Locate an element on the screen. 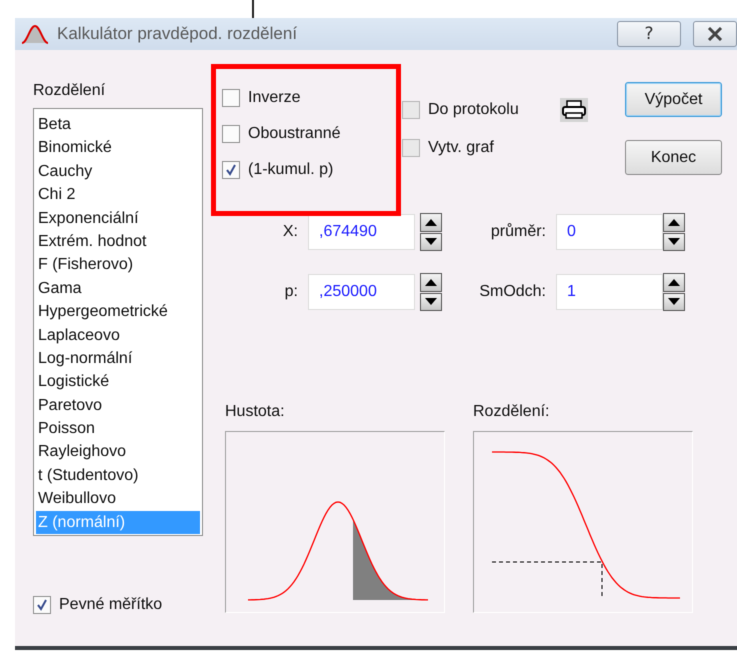  dialog-button: Konec is located at coordinates (673, 157).